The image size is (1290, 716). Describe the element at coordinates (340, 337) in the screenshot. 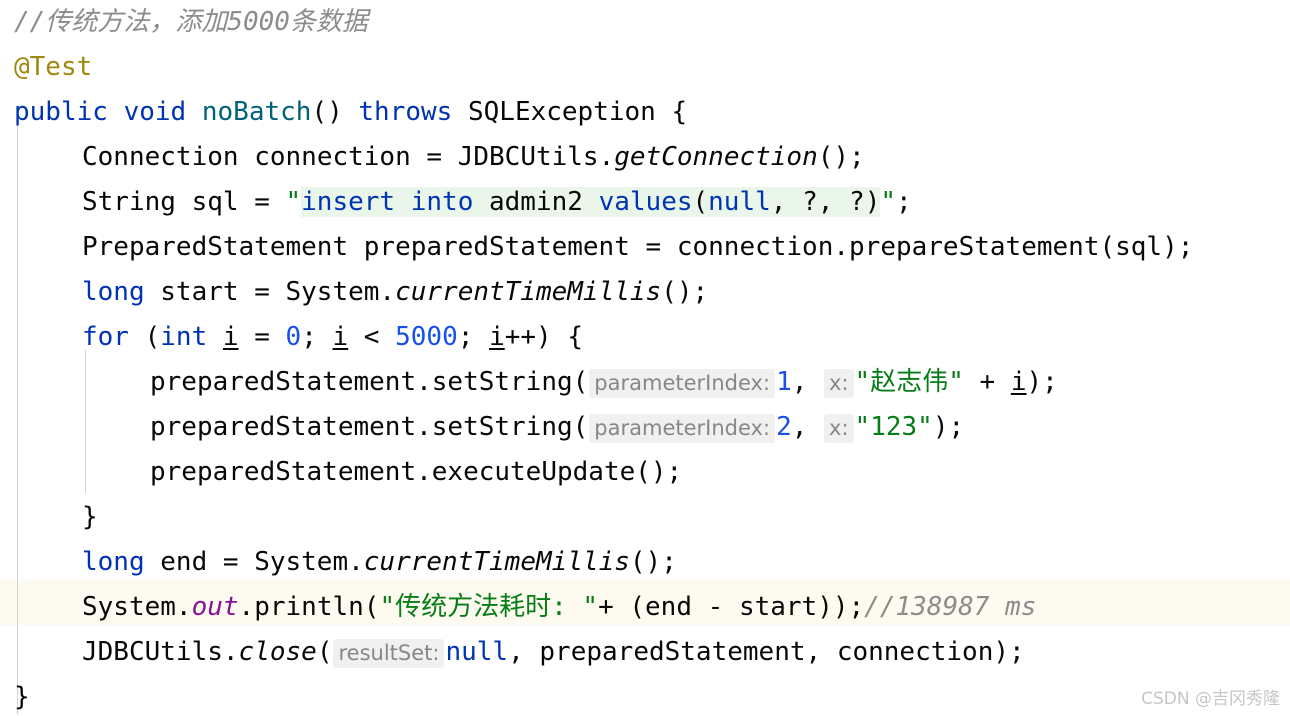

I see `var-i-condition: i` at that location.